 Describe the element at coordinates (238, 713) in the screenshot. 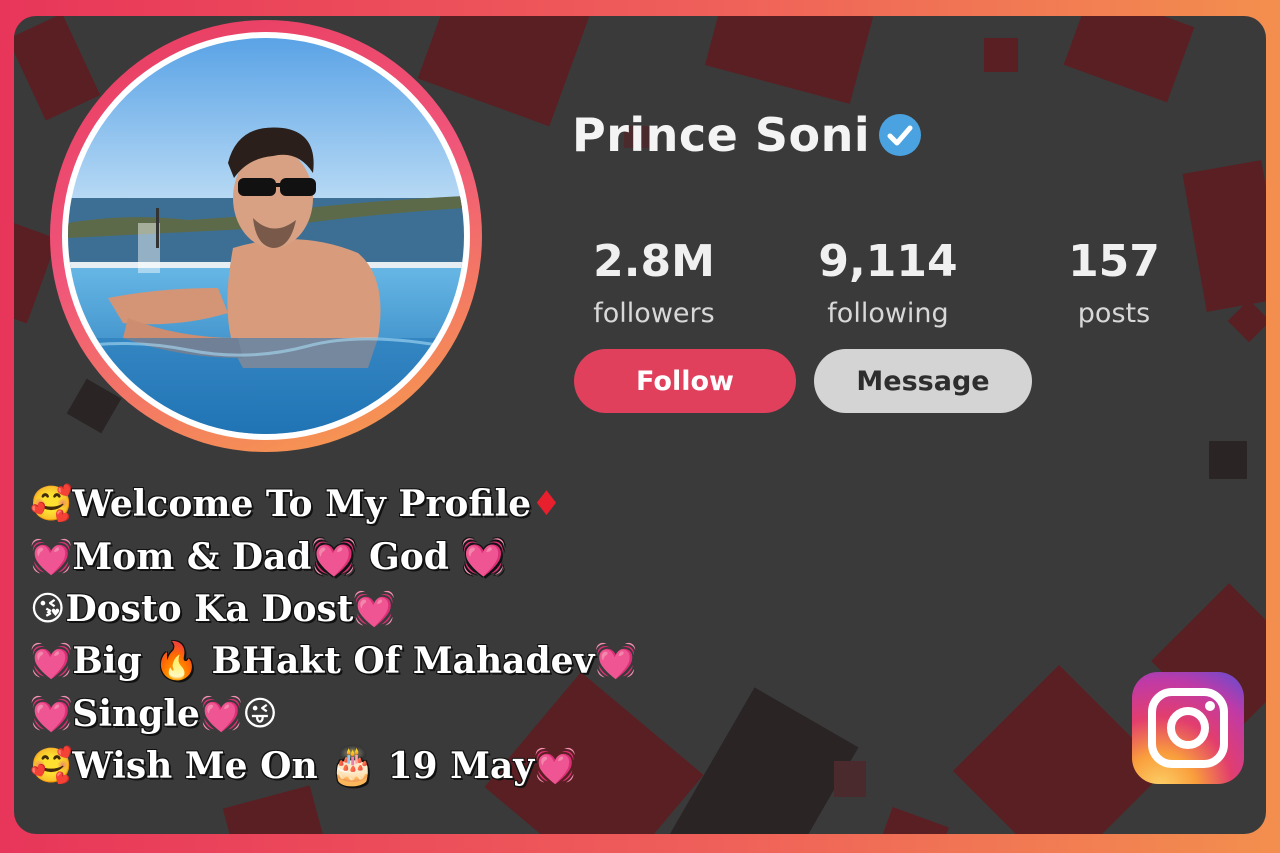

I see `emoji: 💓😜` at that location.